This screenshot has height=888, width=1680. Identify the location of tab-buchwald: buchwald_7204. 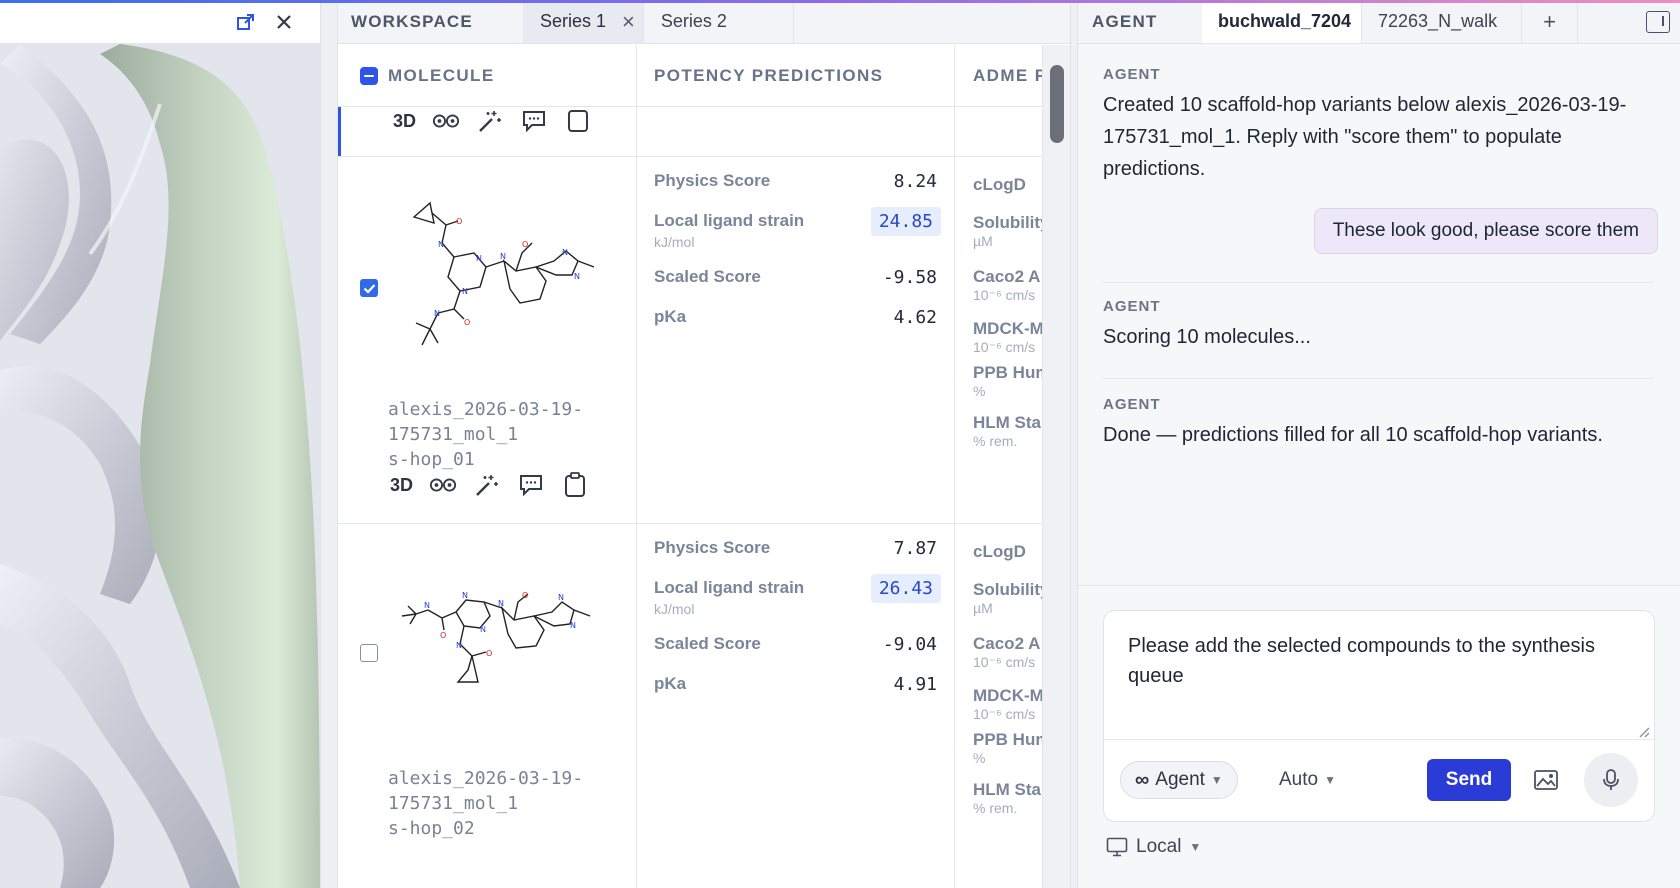
(1282, 21).